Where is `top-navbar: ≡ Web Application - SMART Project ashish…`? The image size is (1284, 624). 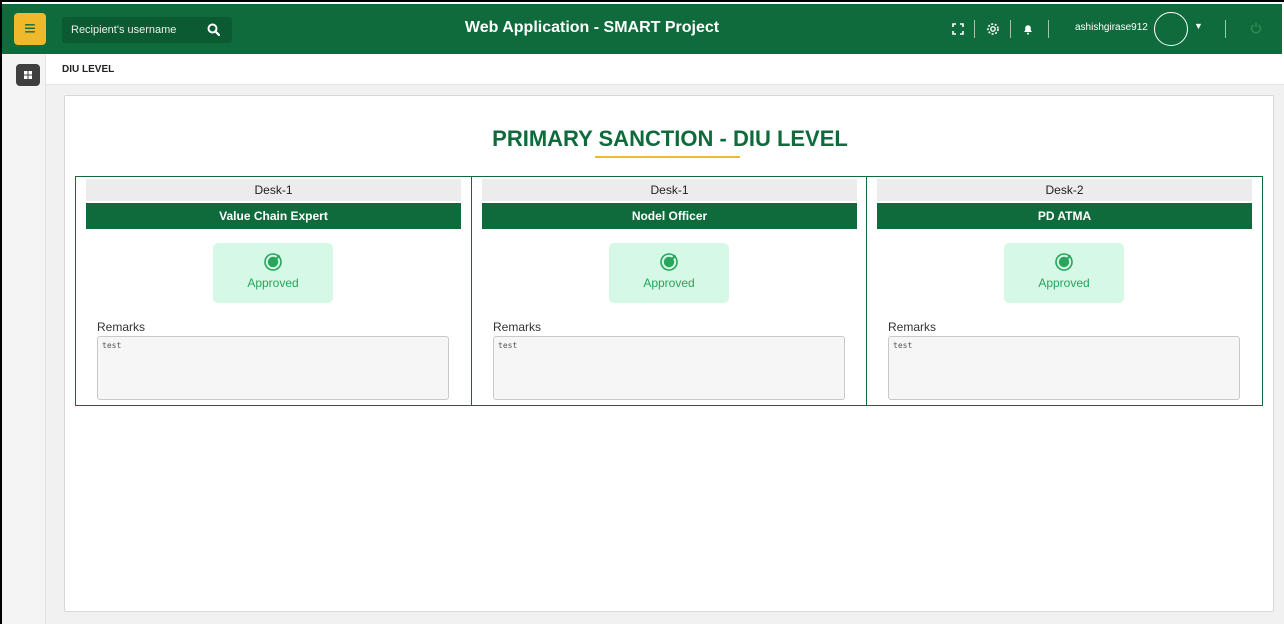 top-navbar: ≡ Web Application - SMART Project ashish… is located at coordinates (642, 29).